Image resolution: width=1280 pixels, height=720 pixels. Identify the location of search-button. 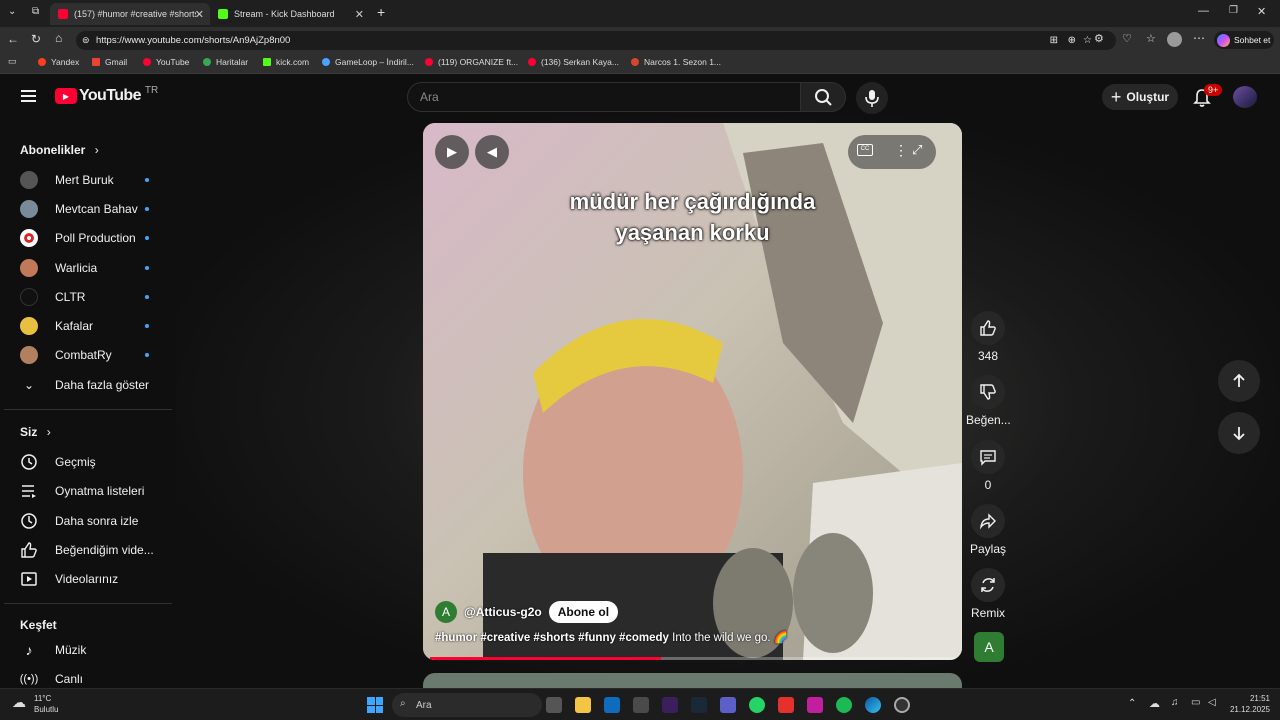
(823, 97).